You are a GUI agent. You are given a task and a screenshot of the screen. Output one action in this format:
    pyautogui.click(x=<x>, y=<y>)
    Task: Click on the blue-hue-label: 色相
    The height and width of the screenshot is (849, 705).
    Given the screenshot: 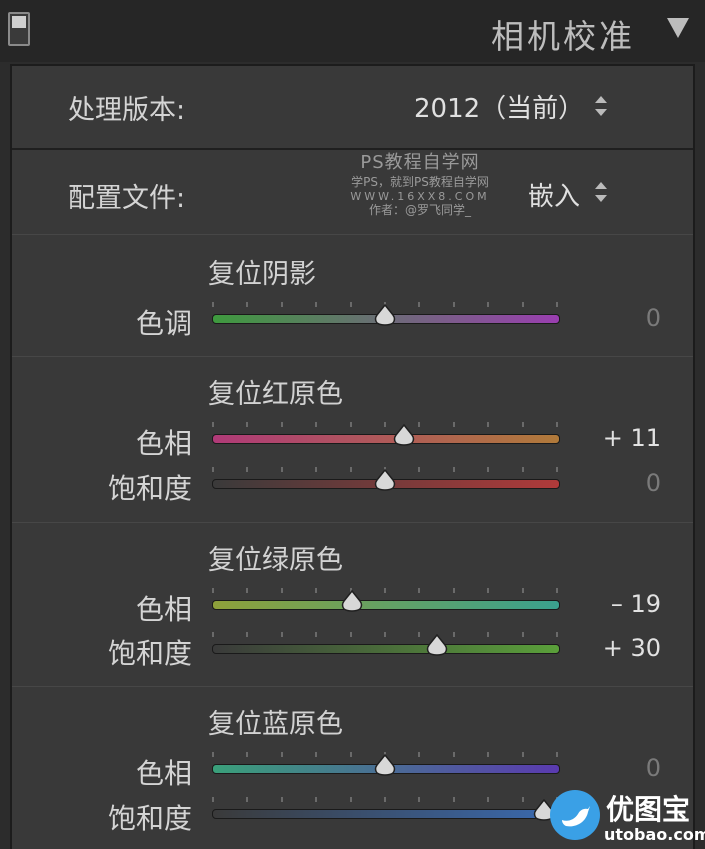 What is the action you would take?
    pyautogui.click(x=163, y=773)
    